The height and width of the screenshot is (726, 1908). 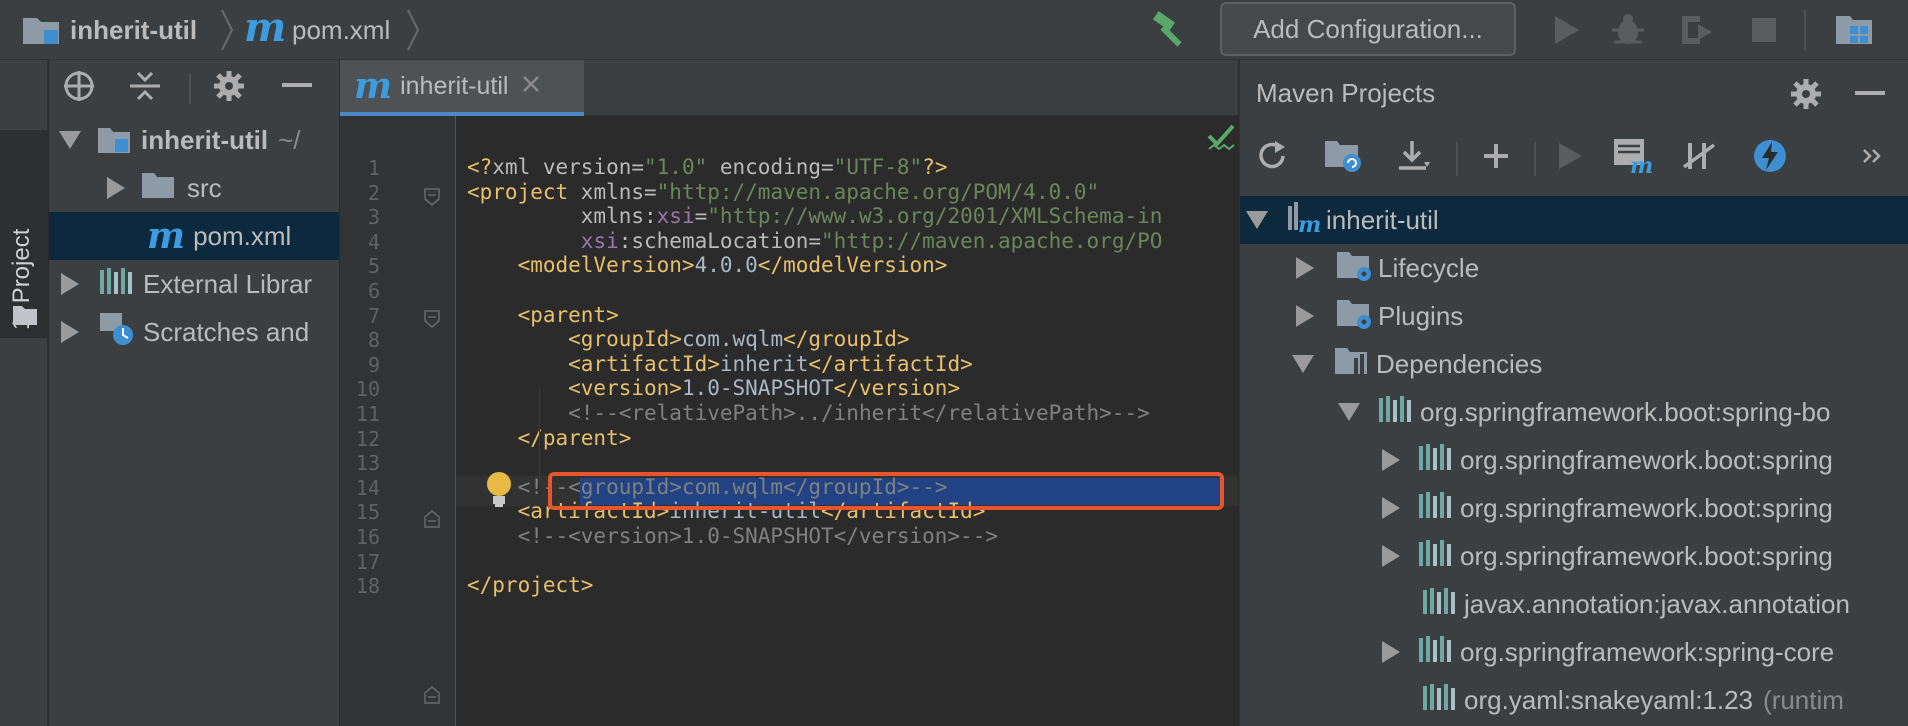 What do you see at coordinates (360, 562) in the screenshot?
I see `line-number: 17` at bounding box center [360, 562].